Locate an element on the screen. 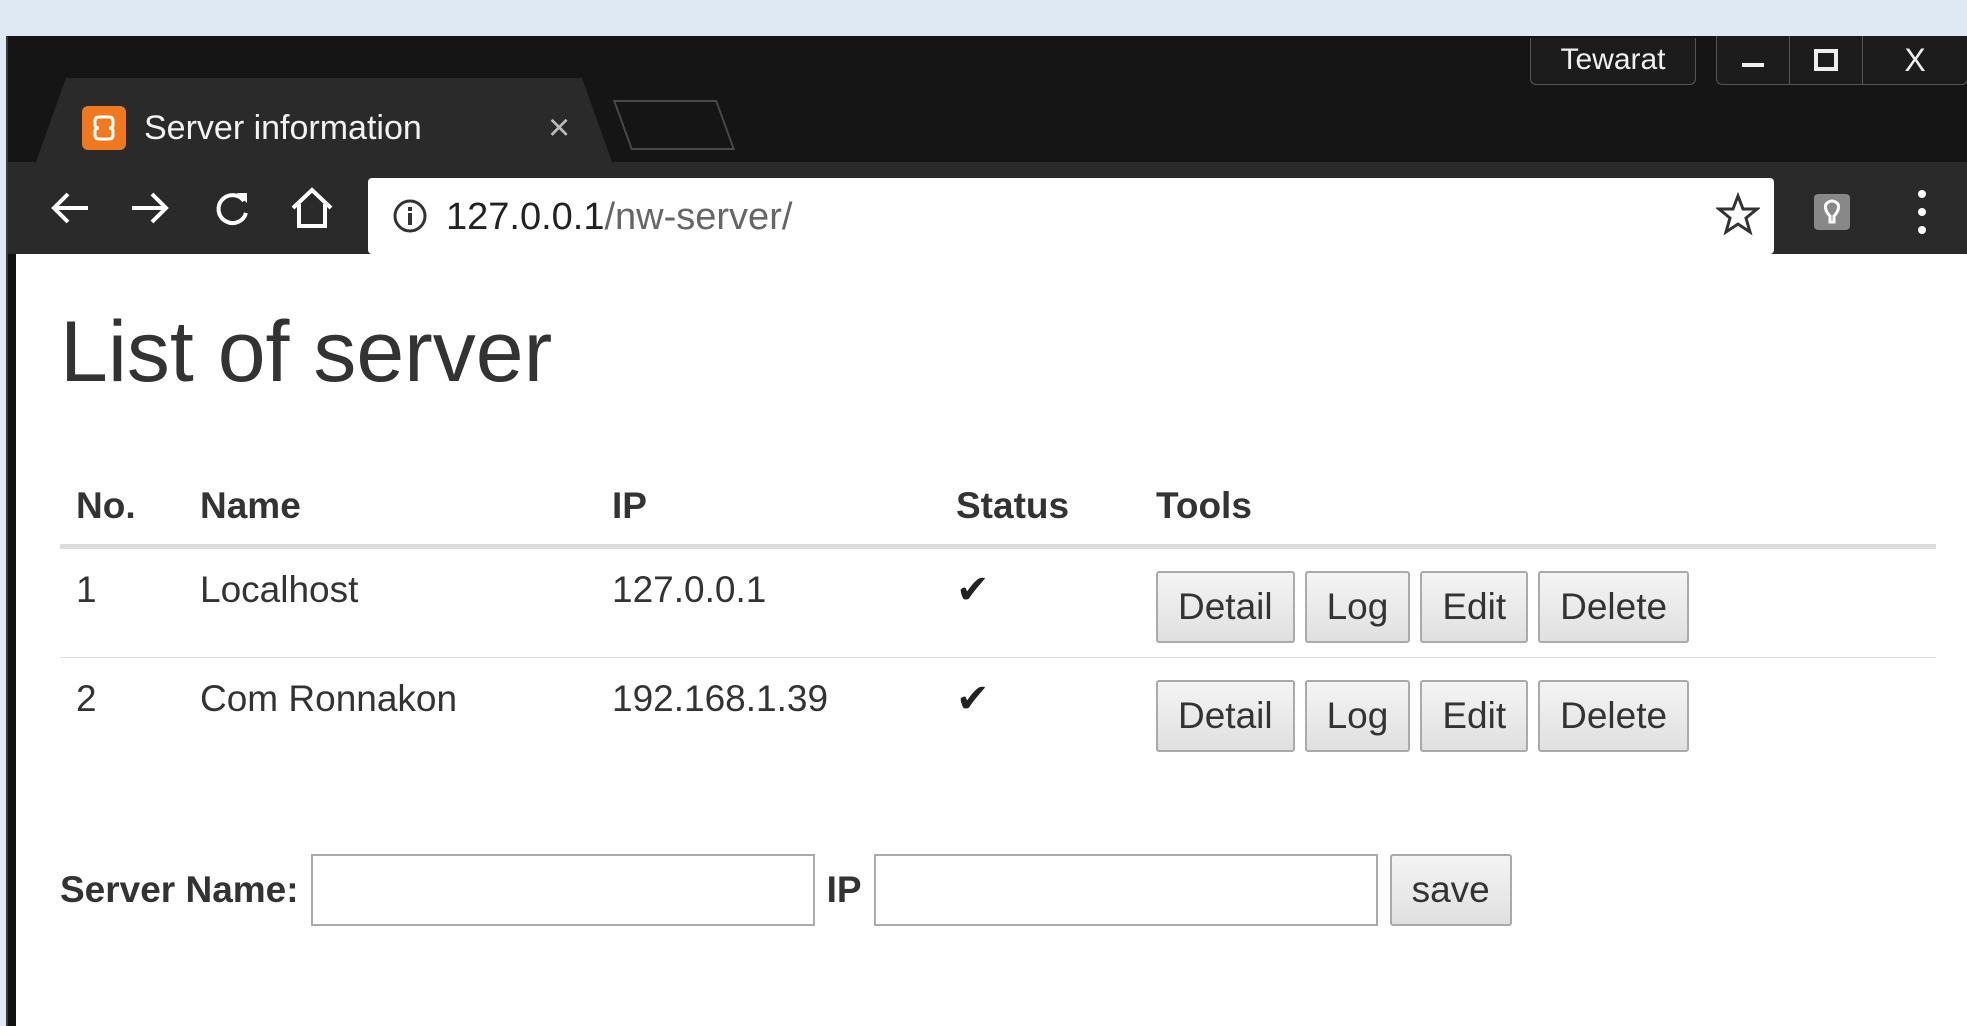 The width and height of the screenshot is (1967, 1026). column-header-tools: Tools is located at coordinates (1538, 508).